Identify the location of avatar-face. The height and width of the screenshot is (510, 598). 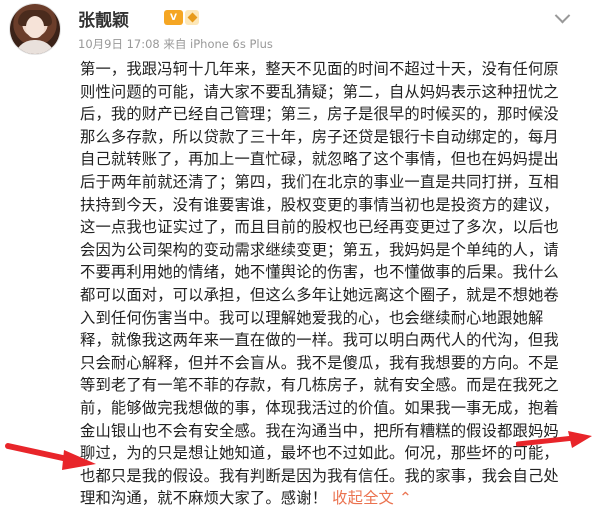
(35, 27).